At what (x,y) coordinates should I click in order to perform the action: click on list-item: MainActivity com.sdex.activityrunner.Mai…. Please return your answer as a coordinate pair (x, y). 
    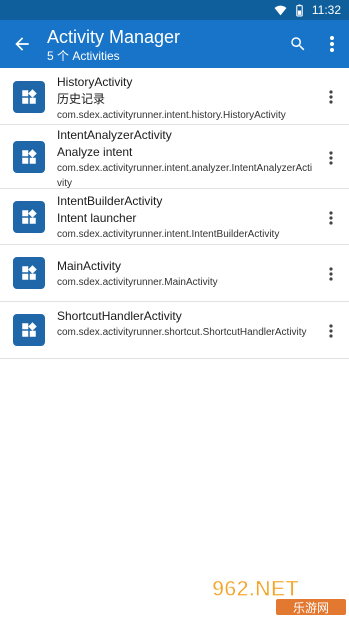
    Looking at the image, I should click on (174, 273).